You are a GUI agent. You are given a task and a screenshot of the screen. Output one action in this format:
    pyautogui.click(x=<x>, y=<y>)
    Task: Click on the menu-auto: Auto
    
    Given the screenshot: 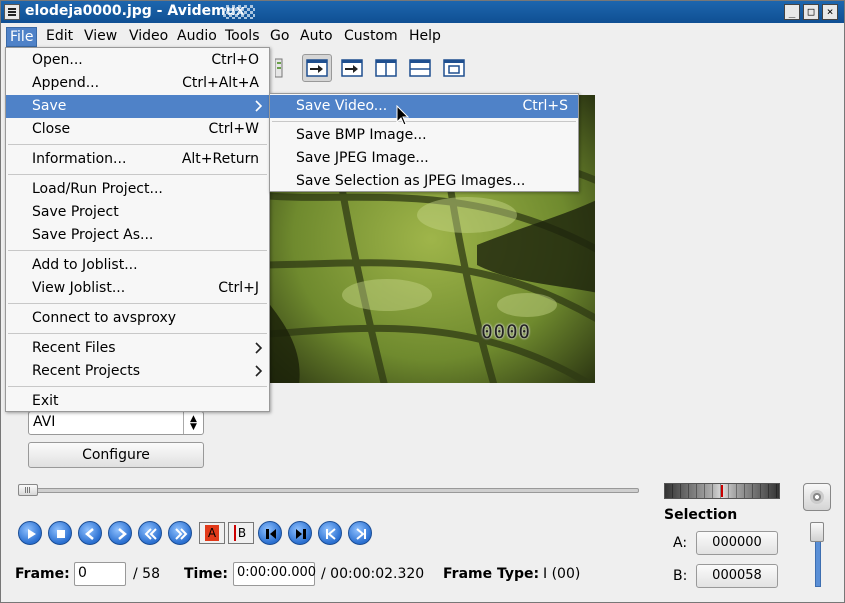 What is the action you would take?
    pyautogui.click(x=316, y=37)
    